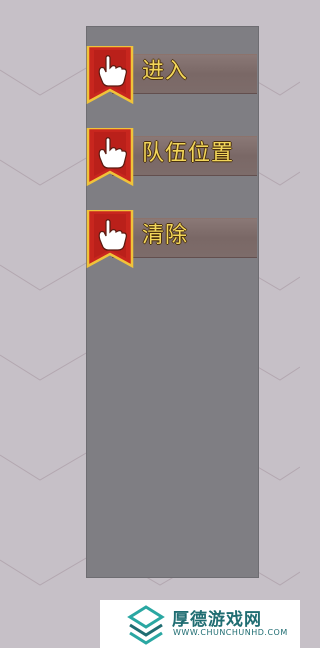 This screenshot has width=320, height=648. I want to click on site-logo-icon, so click(146, 625).